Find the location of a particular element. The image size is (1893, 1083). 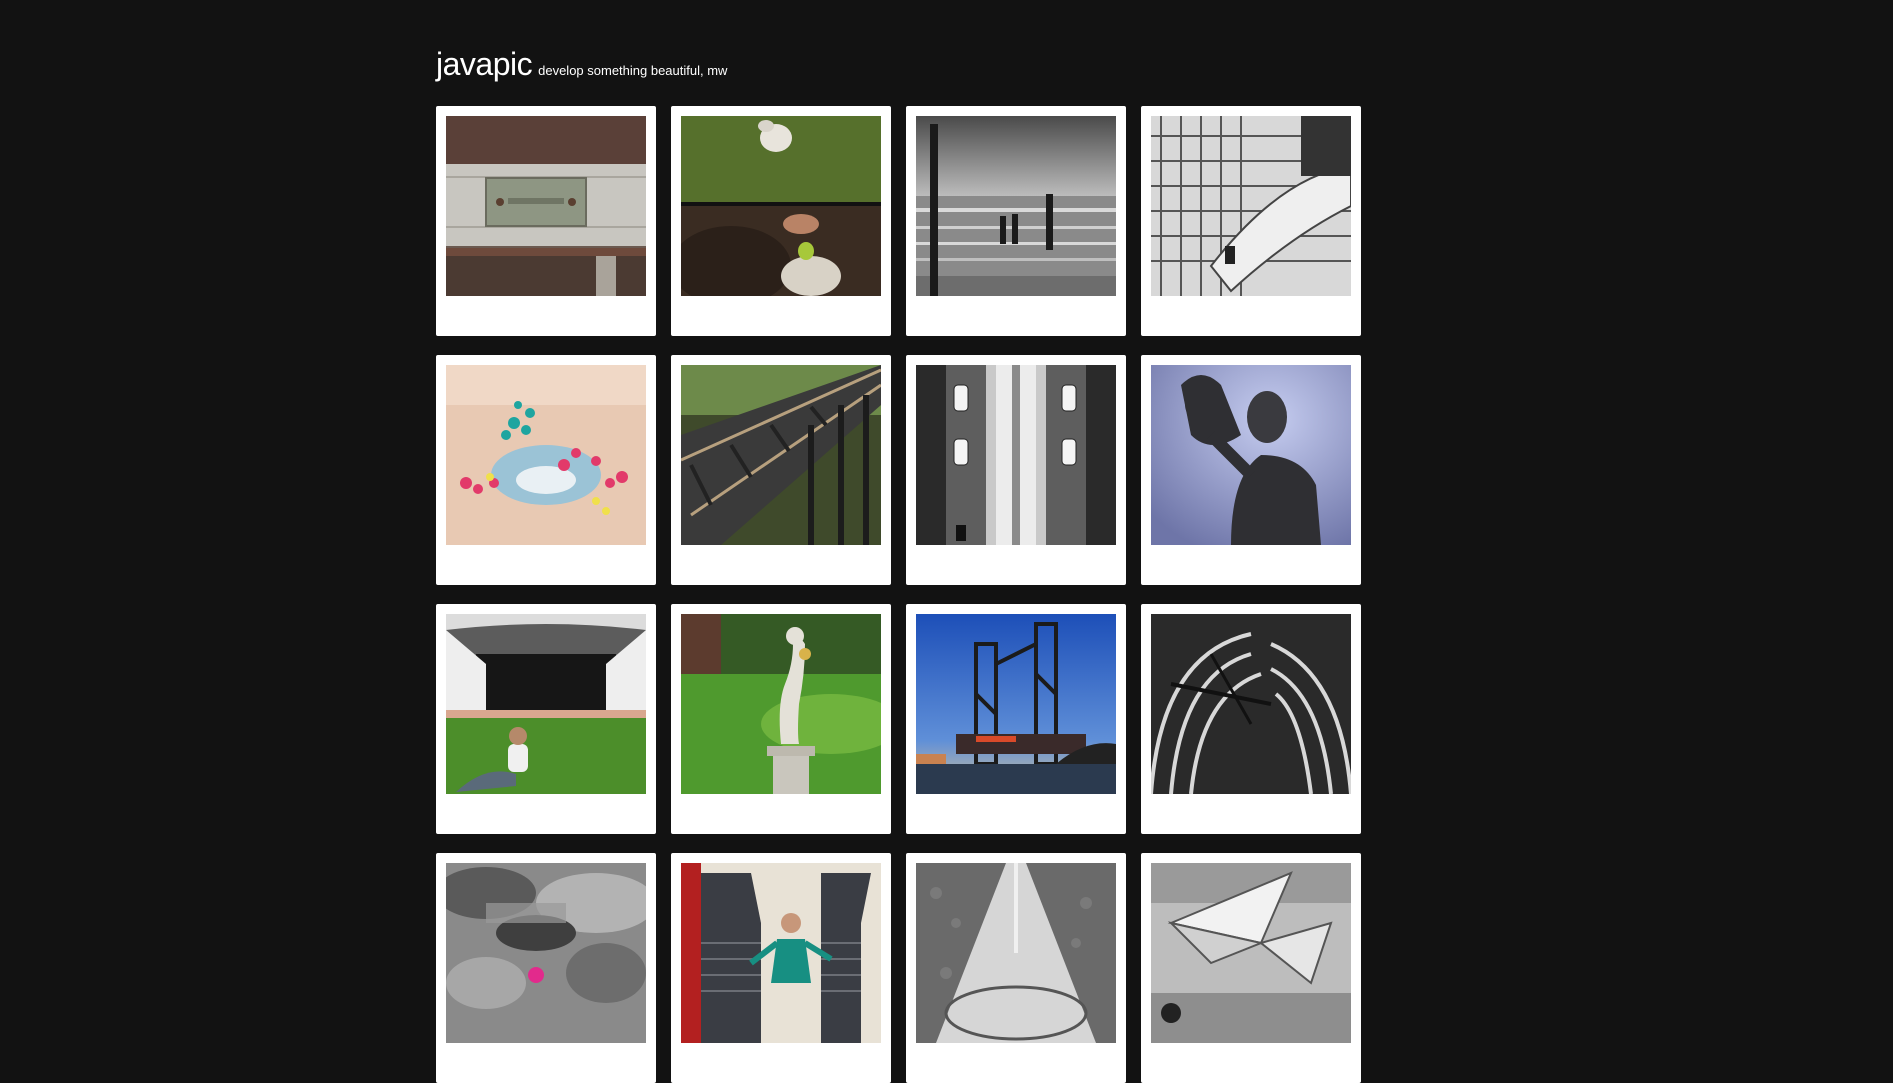

hangar-airplane-photo is located at coordinates (1251, 206).